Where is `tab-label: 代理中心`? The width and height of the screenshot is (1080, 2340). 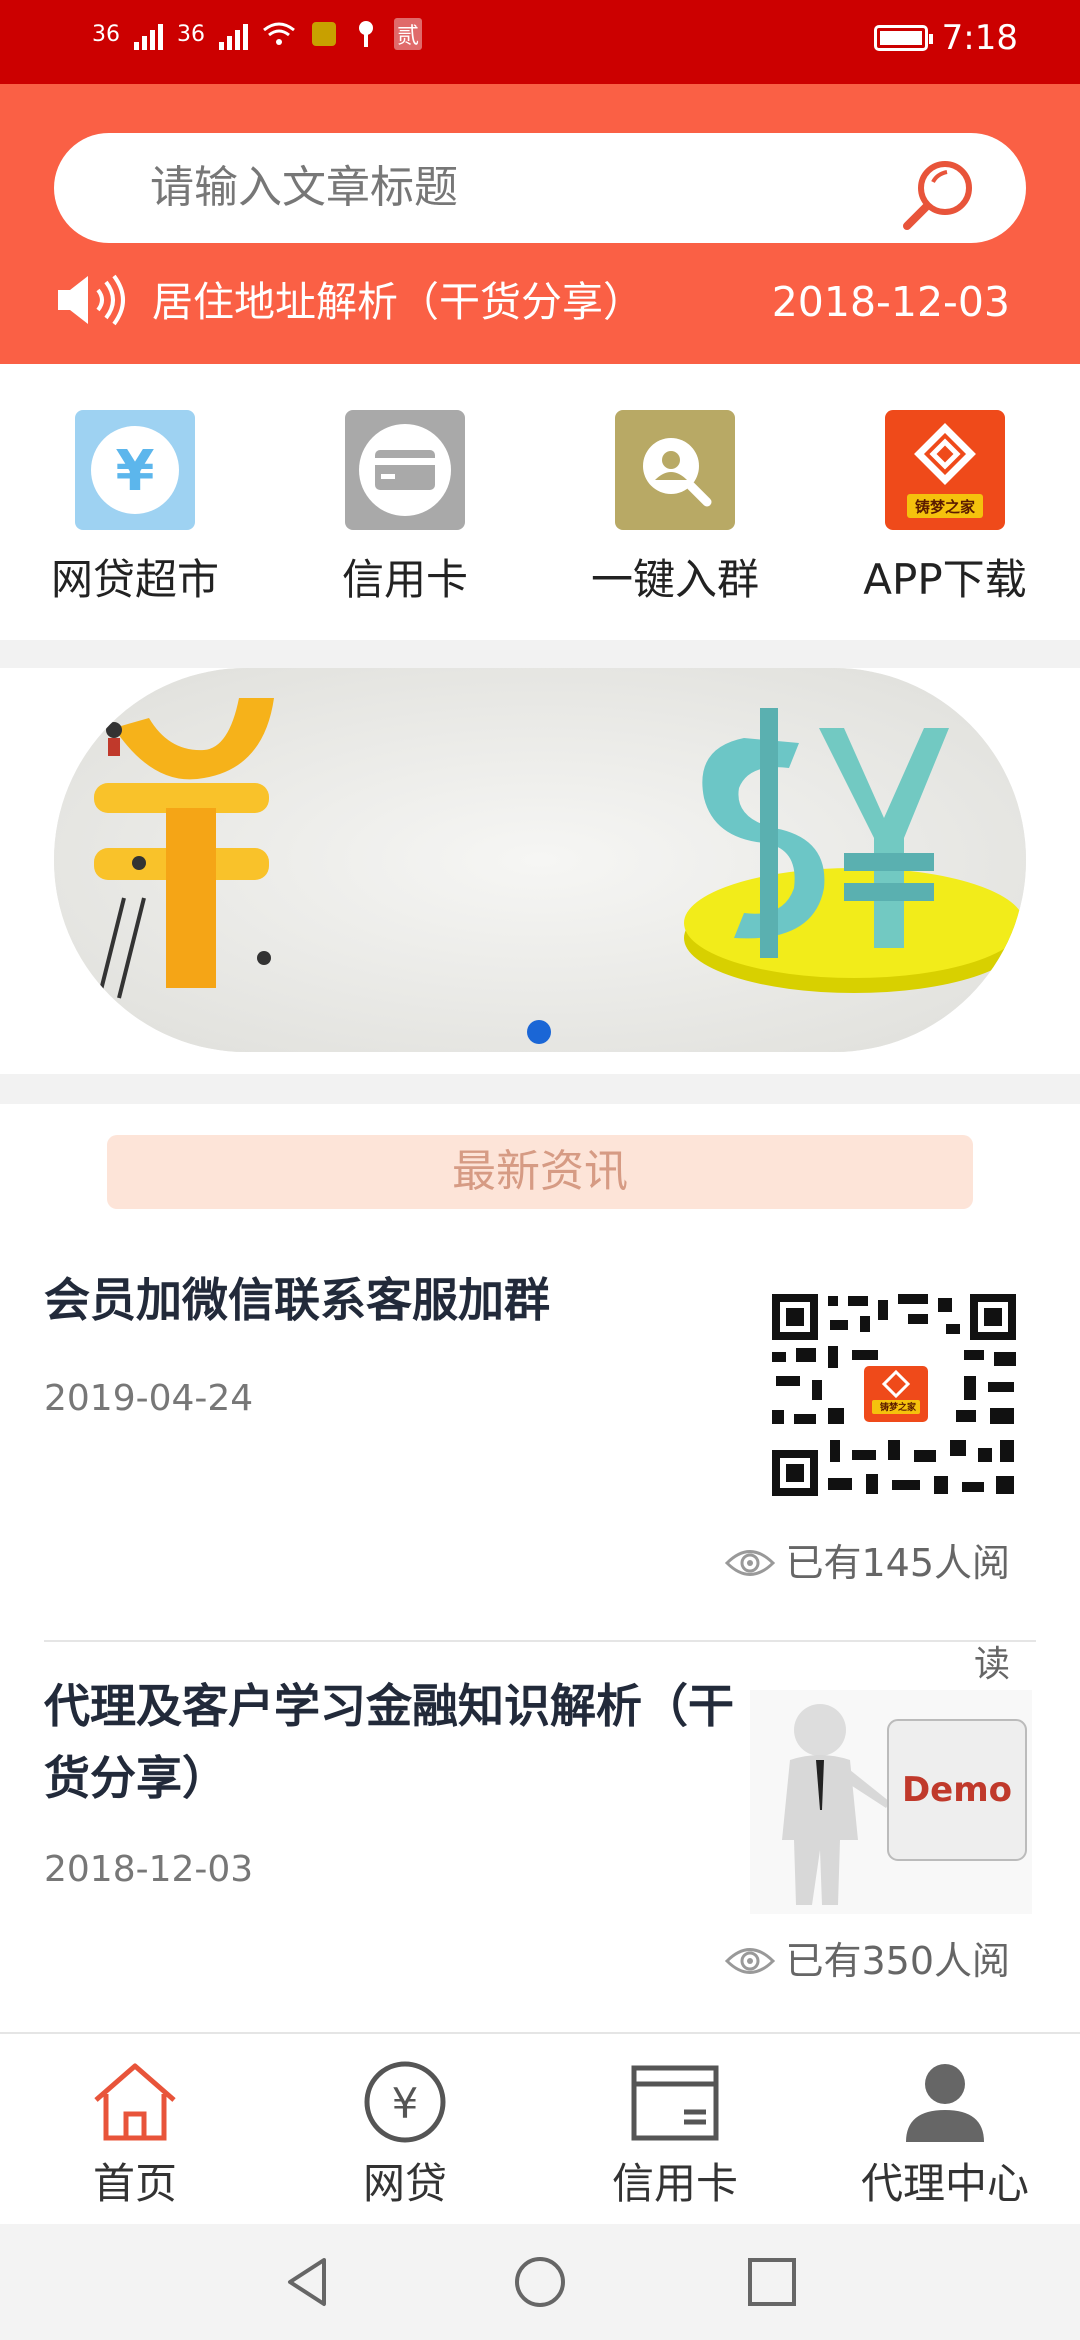 tab-label: 代理中心 is located at coordinates (944, 2183).